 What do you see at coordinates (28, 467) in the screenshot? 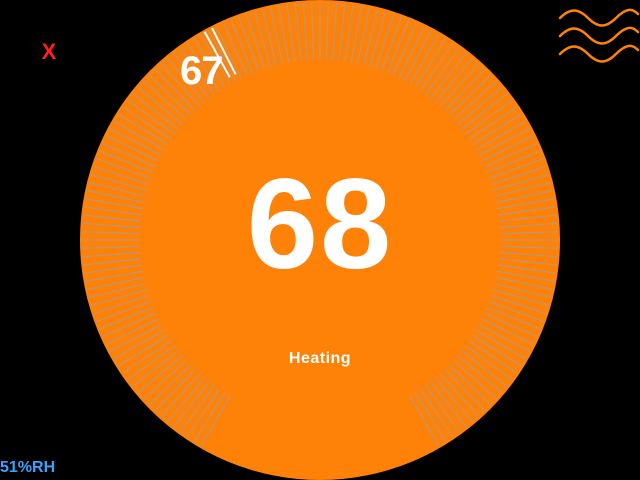
I see `humidity-readout: 51%RH` at bounding box center [28, 467].